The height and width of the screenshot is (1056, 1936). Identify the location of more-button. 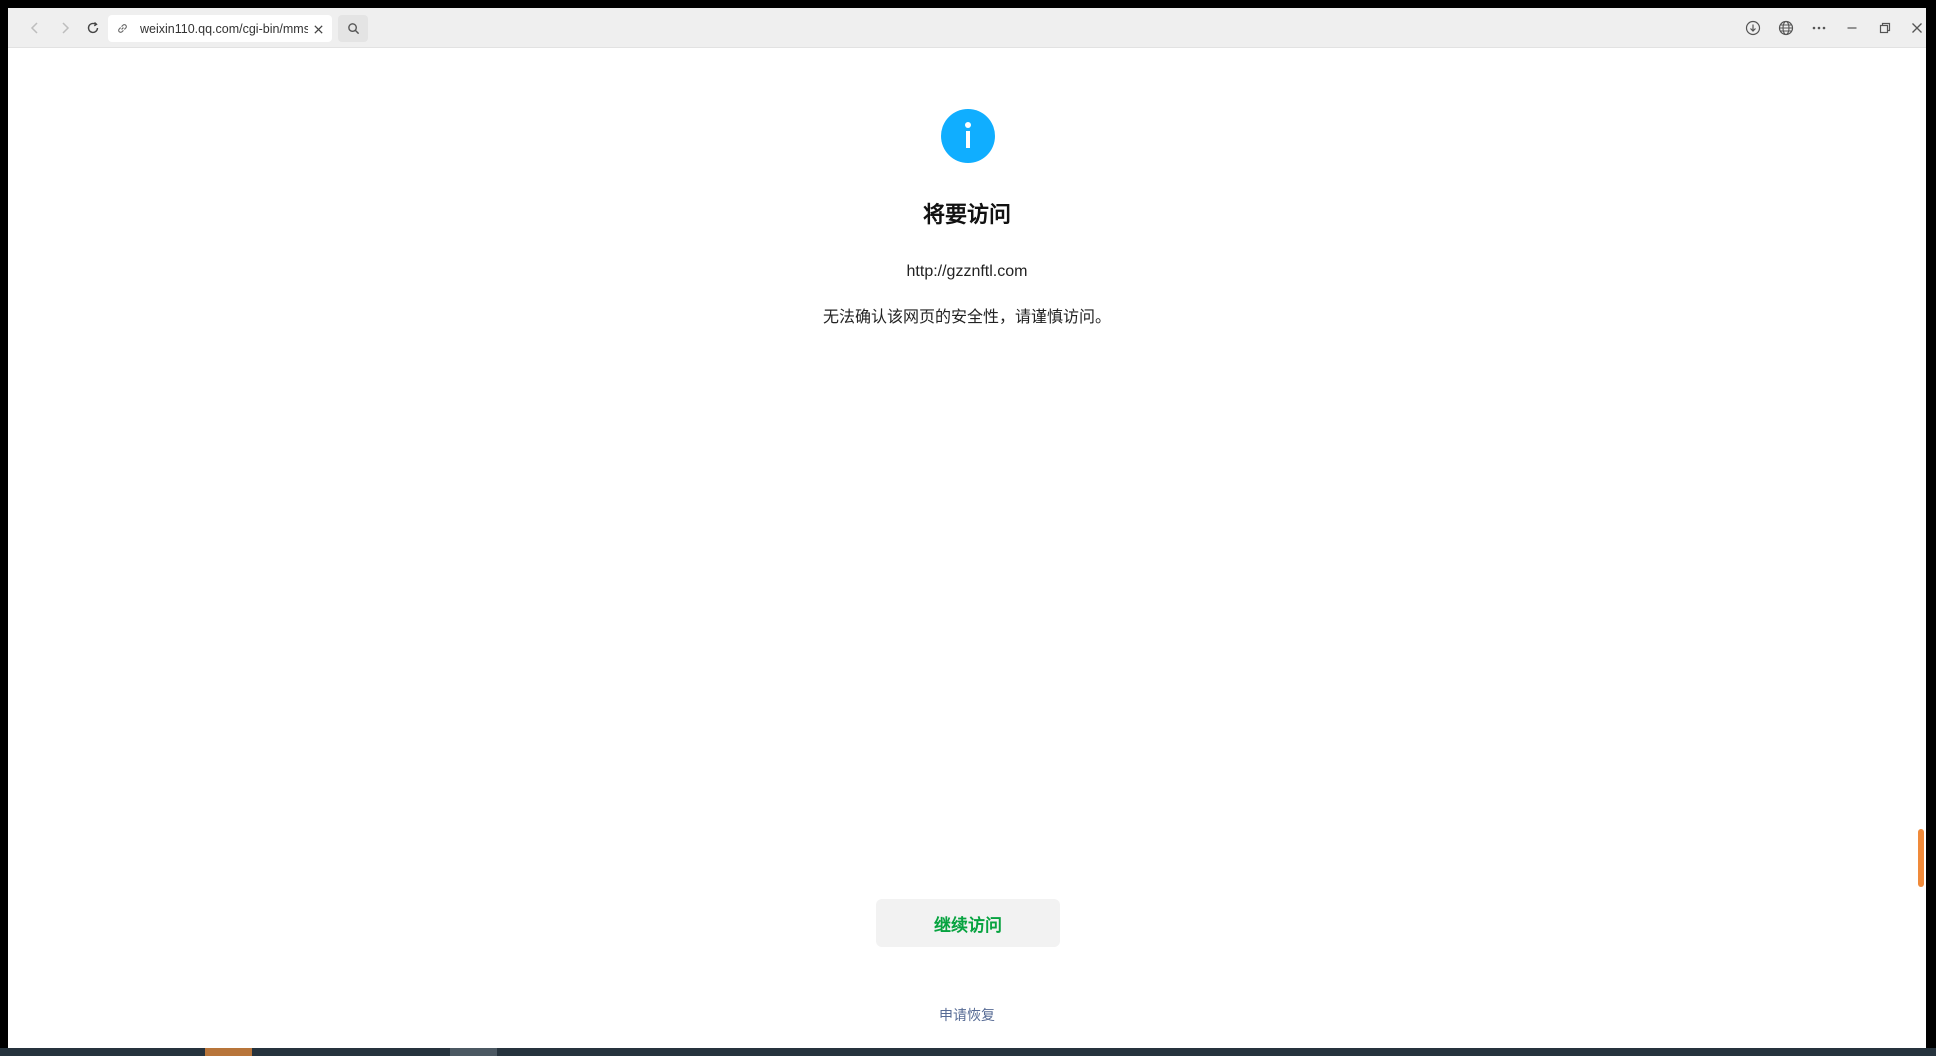
(1819, 28).